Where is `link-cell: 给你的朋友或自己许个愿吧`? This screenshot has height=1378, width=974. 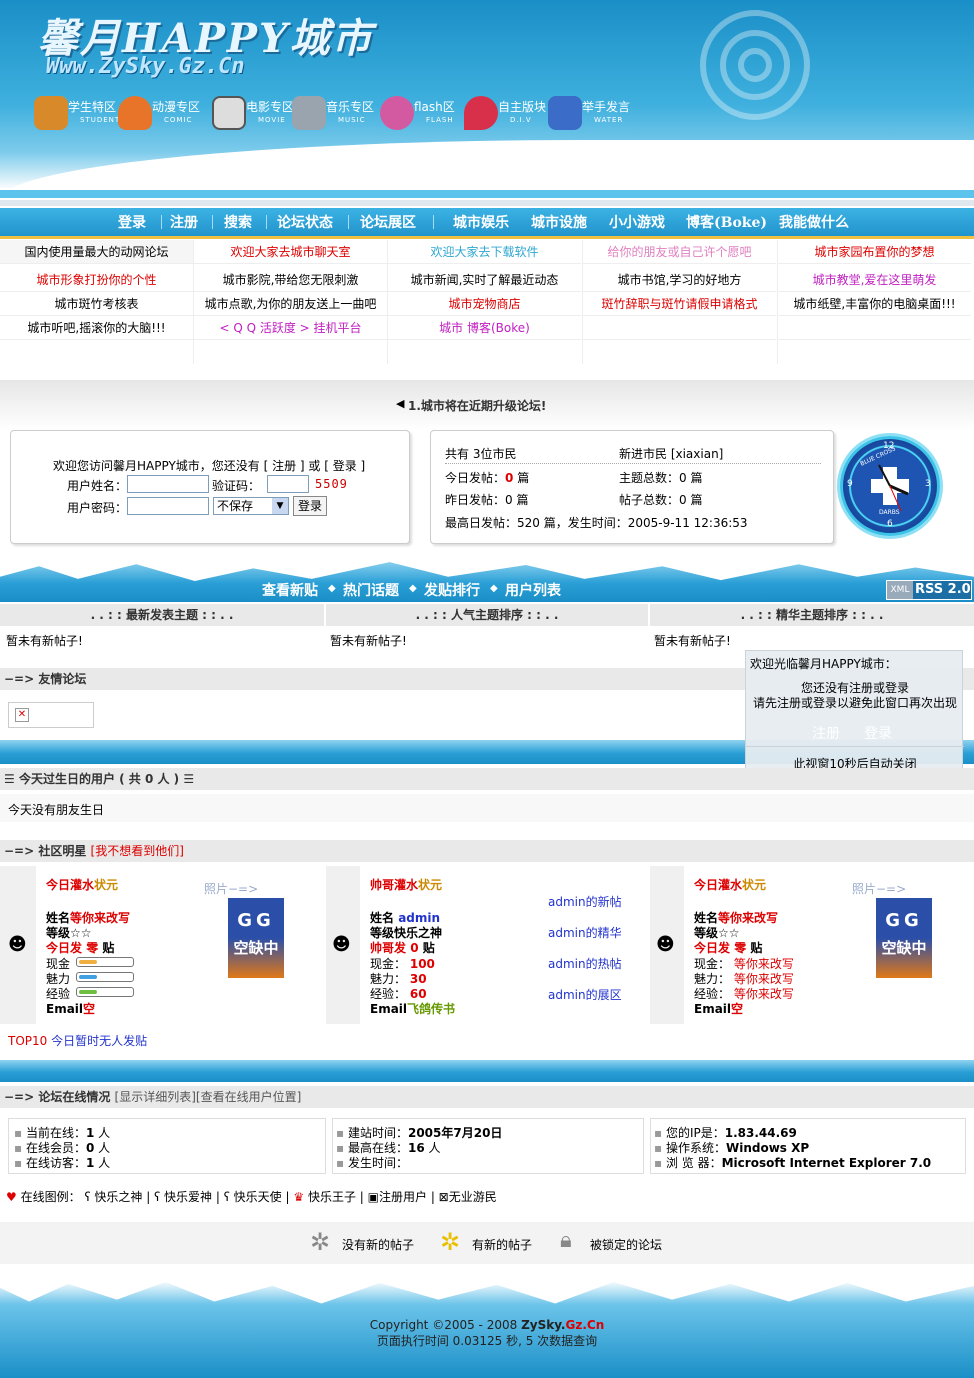 link-cell: 给你的朋友或自己许个愿吧 is located at coordinates (679, 252).